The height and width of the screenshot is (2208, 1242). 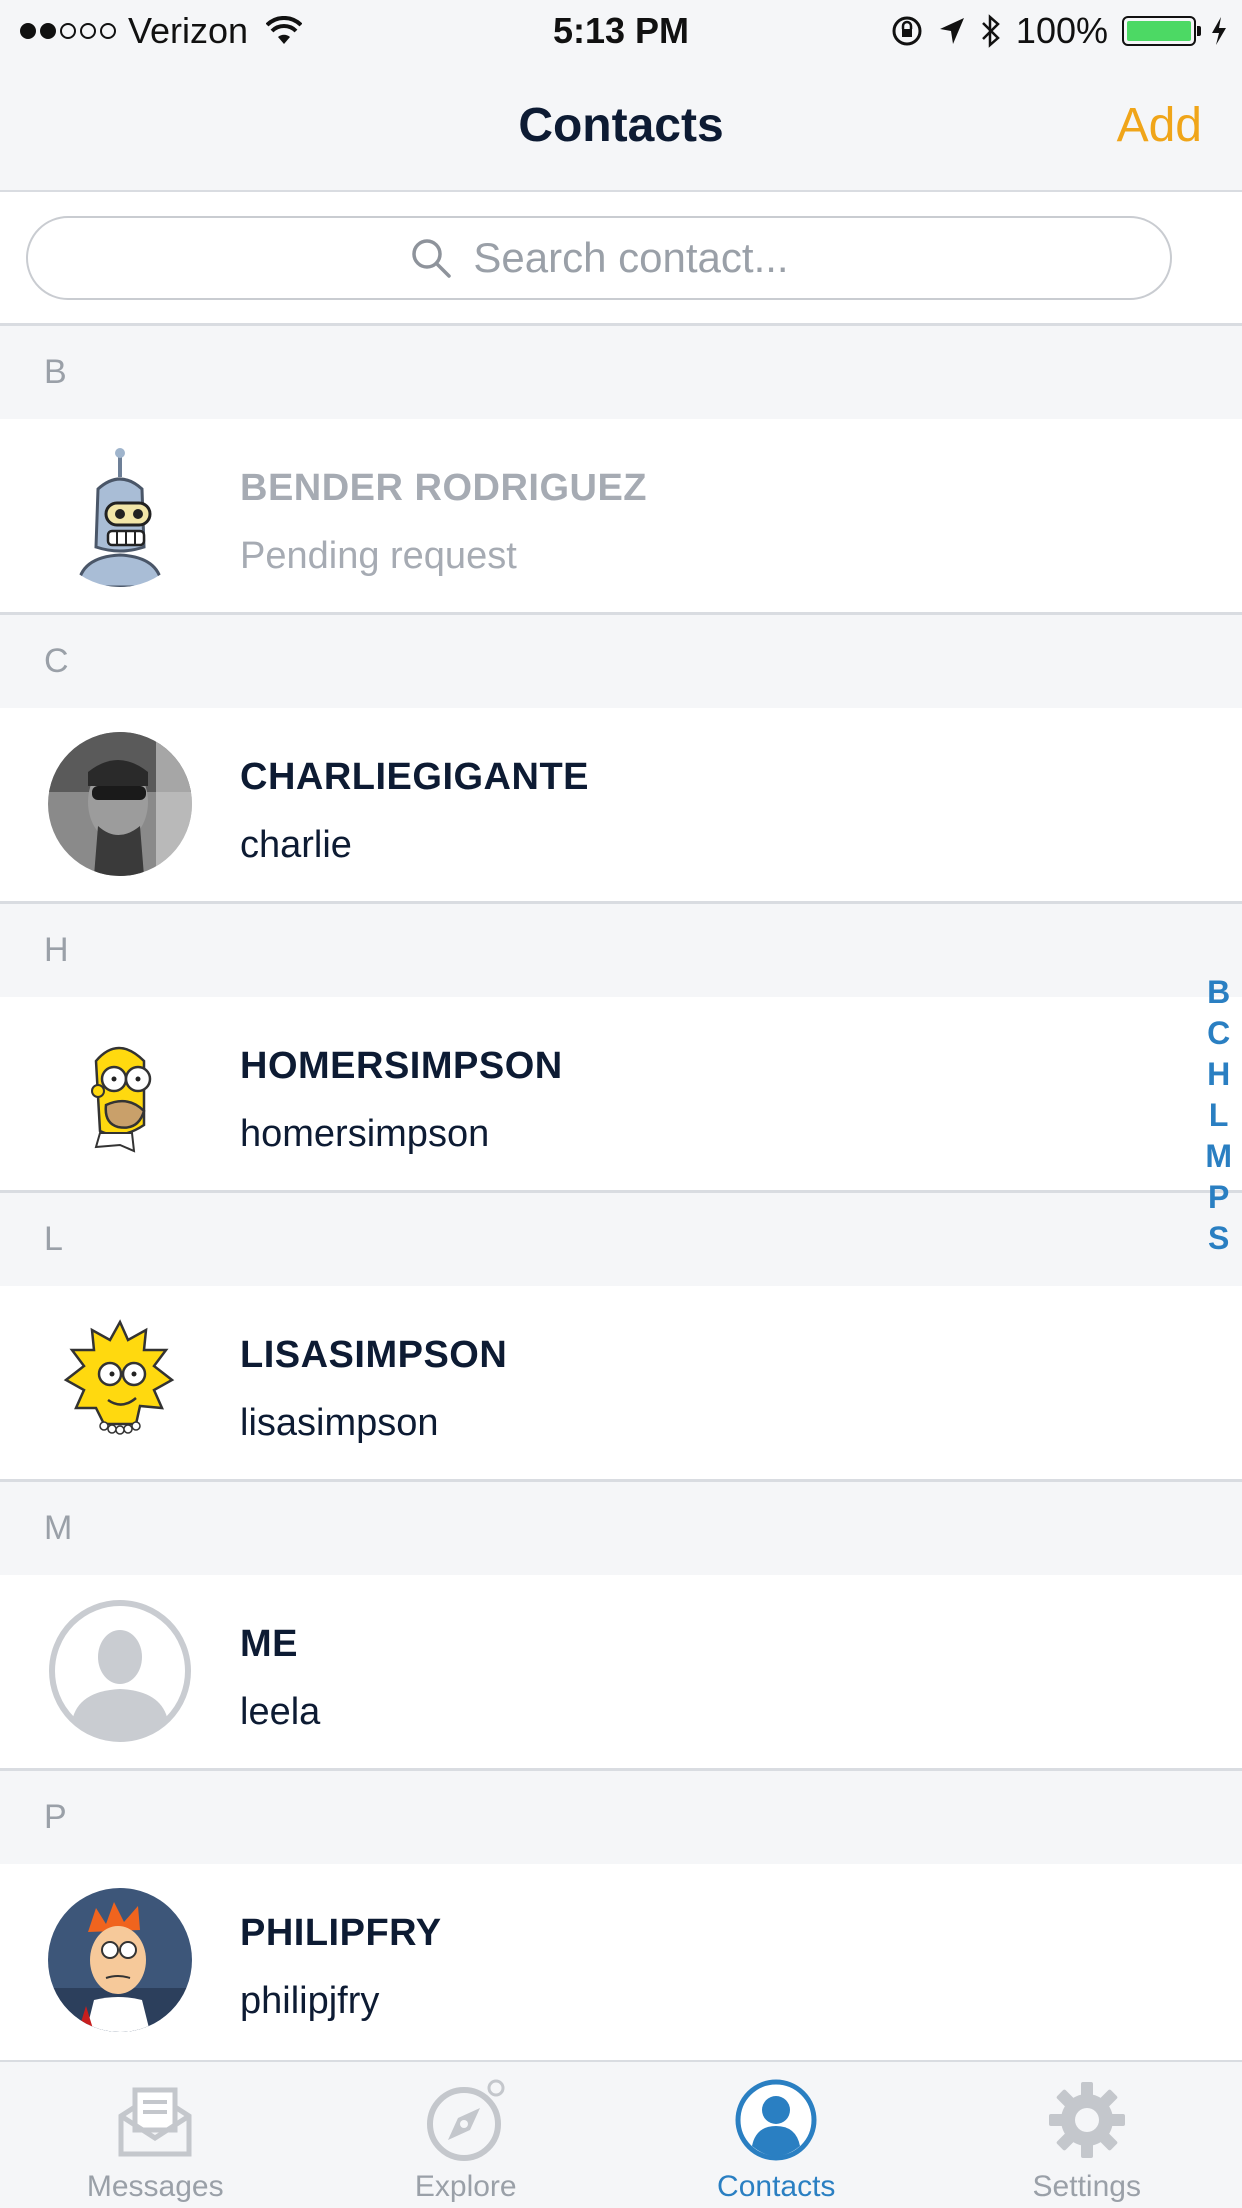 What do you see at coordinates (280, 1712) in the screenshot?
I see `contact-username: leela` at bounding box center [280, 1712].